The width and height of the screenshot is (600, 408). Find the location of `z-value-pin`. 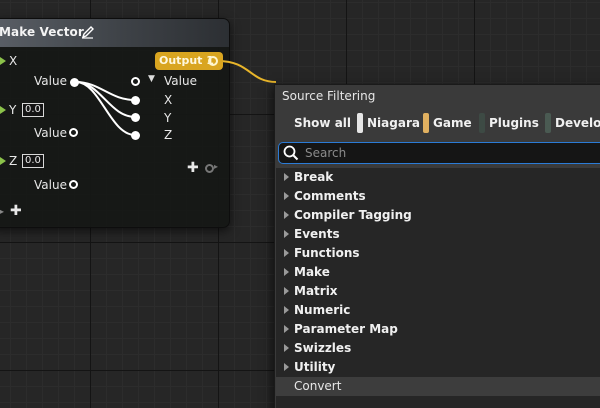

z-value-pin is located at coordinates (73, 184).